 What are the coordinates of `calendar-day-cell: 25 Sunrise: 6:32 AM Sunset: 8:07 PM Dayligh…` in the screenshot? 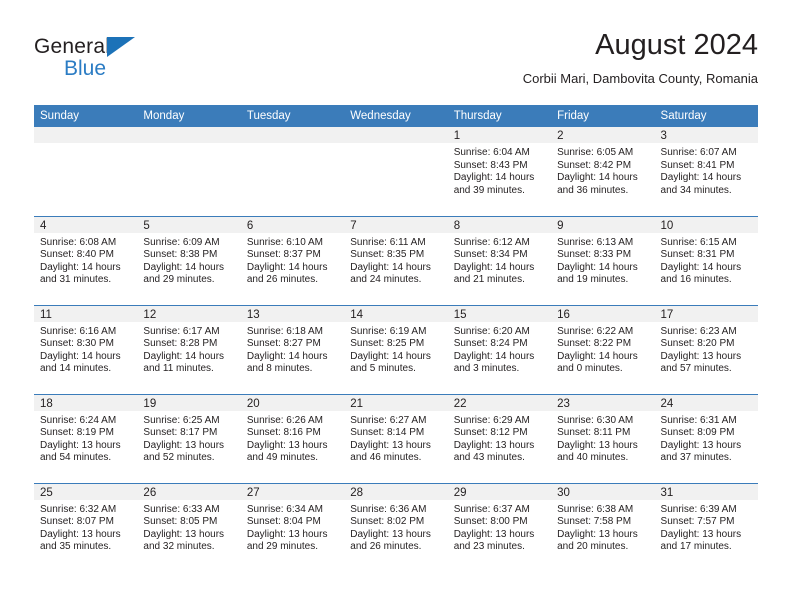 It's located at (86, 527).